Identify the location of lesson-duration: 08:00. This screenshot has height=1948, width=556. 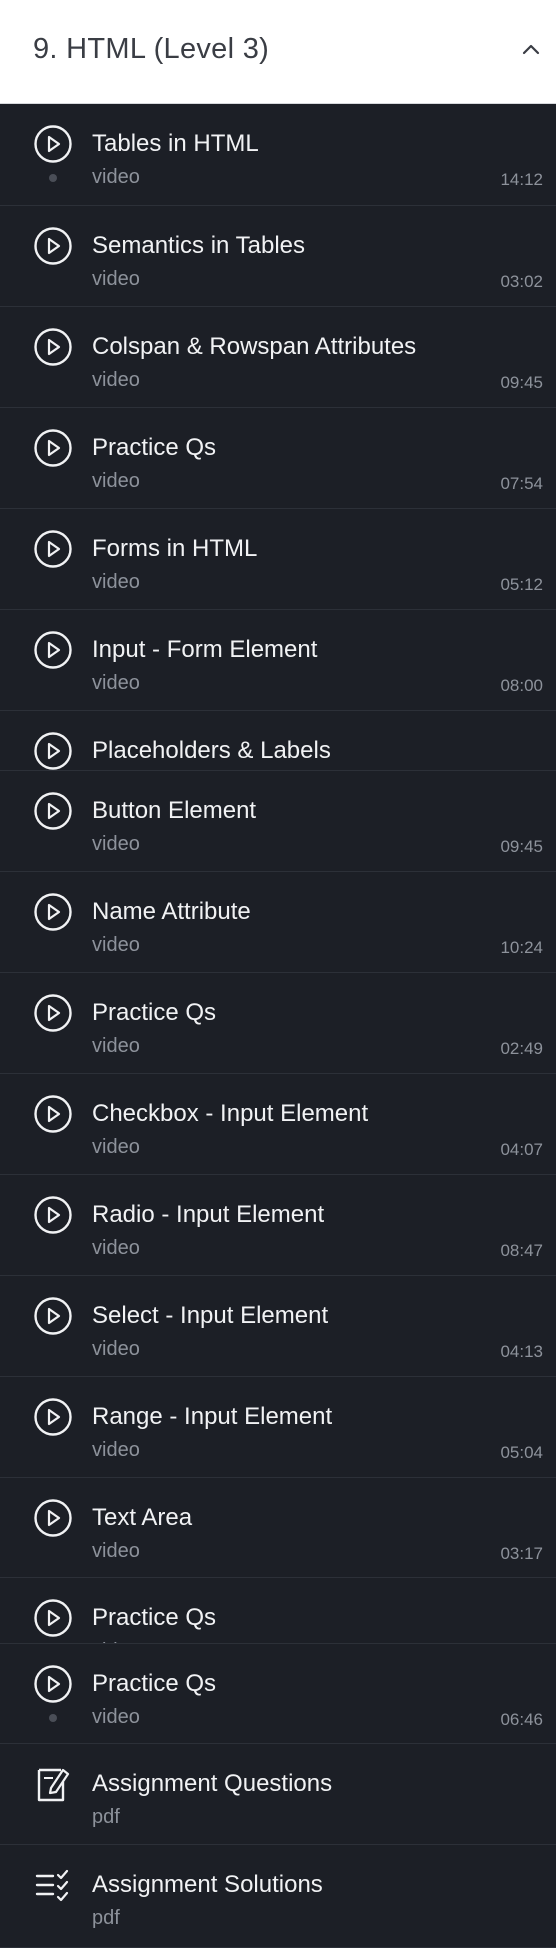
(521, 685).